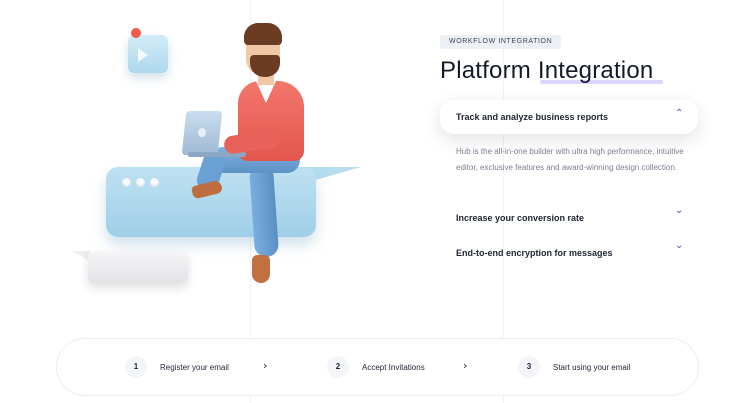 This screenshot has width=750, height=403. Describe the element at coordinates (140, 182) in the screenshot. I see `typing-dots-icon` at that location.